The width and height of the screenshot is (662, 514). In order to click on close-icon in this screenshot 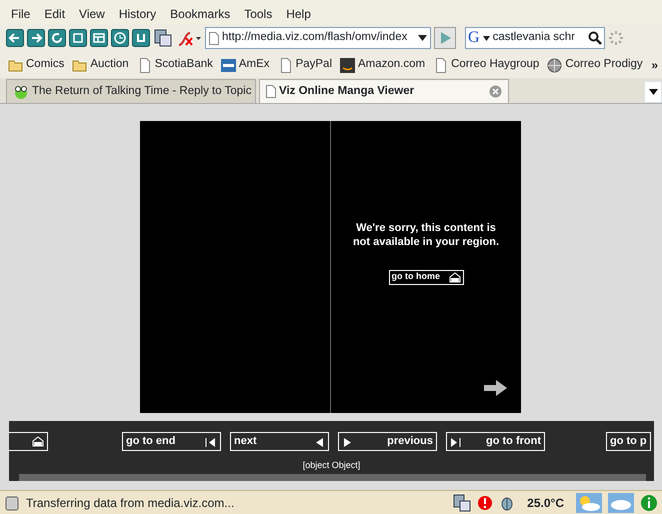, I will do `click(495, 91)`.